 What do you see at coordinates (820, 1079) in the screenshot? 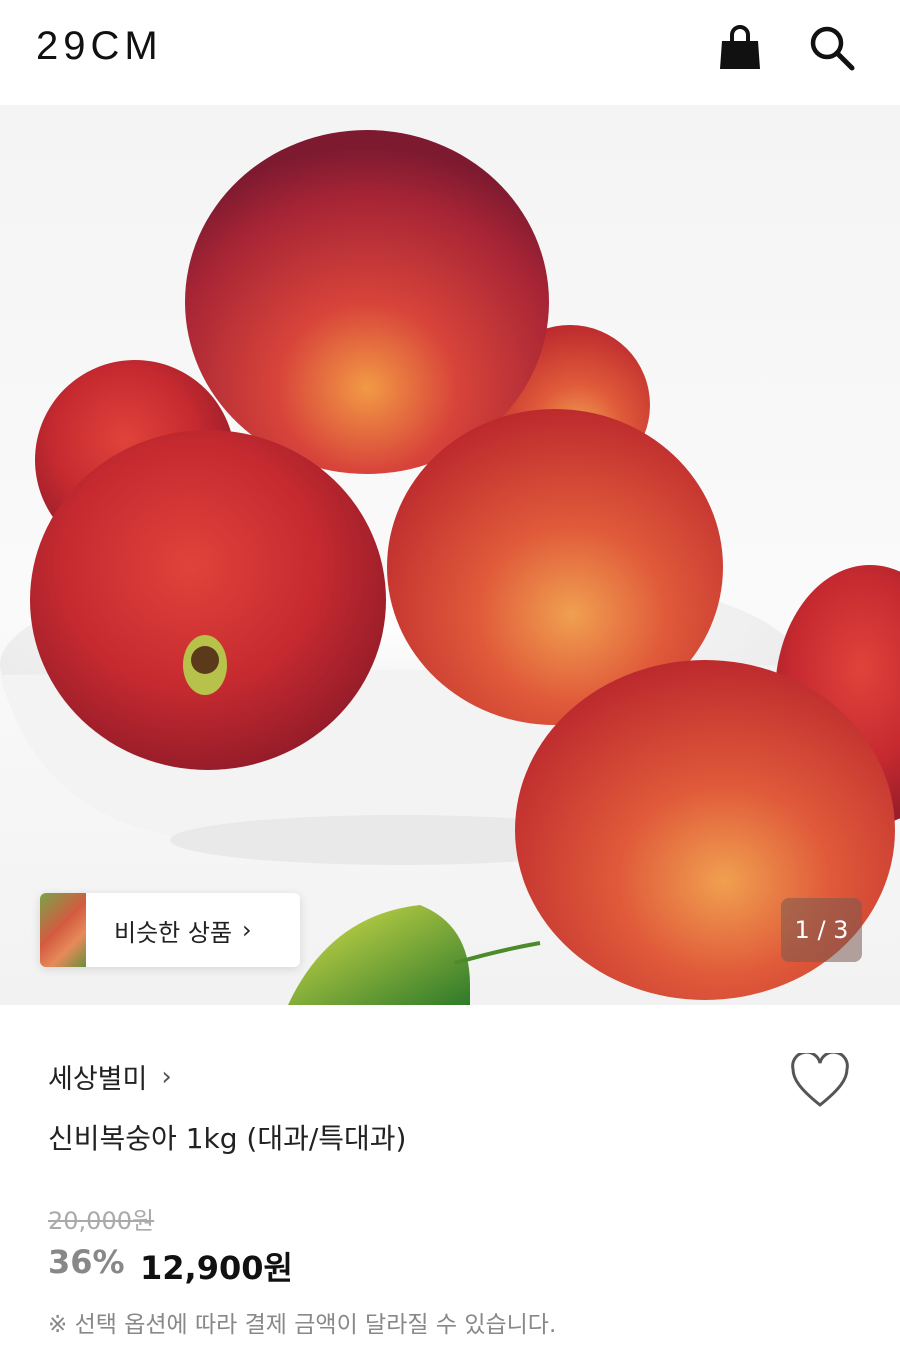
I see `heart-icon` at bounding box center [820, 1079].